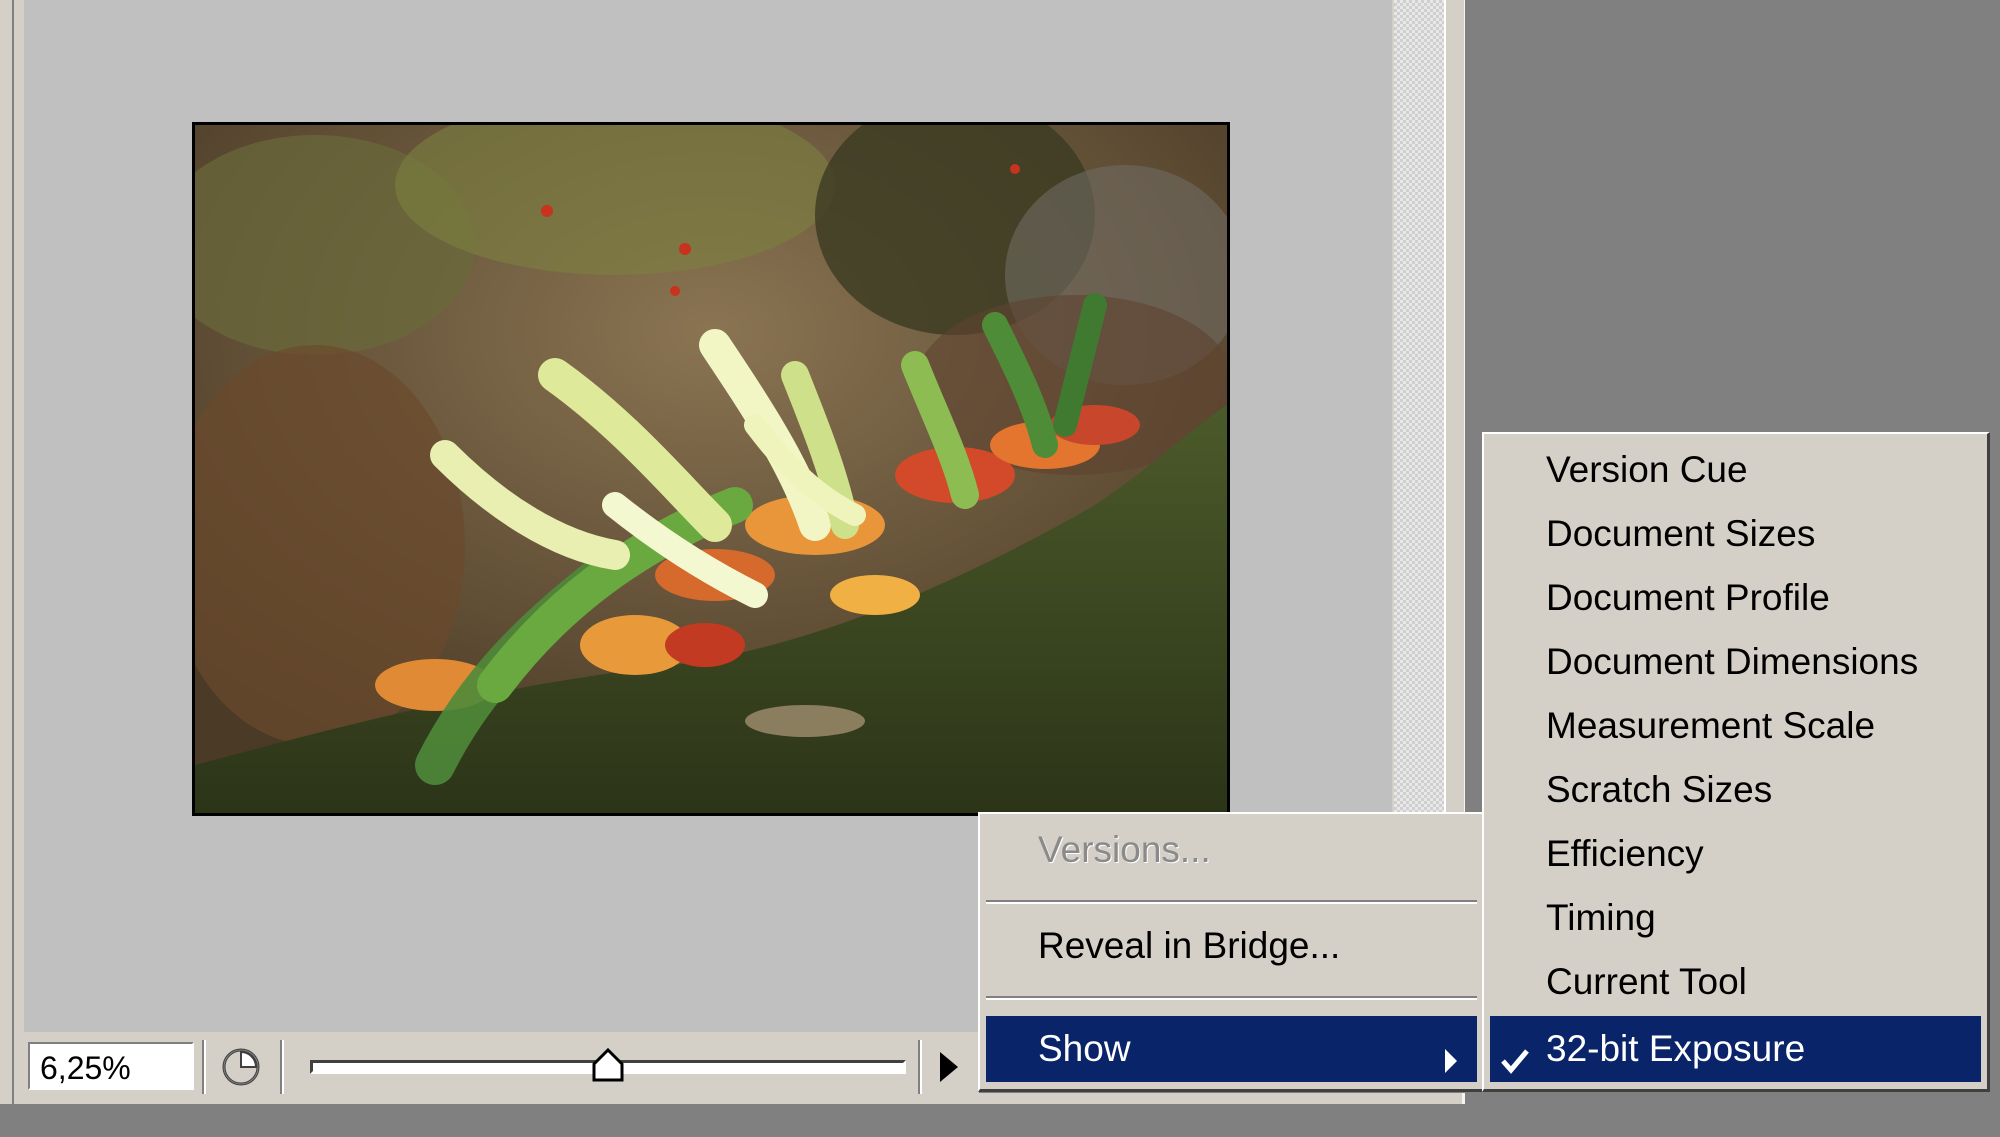 The height and width of the screenshot is (1137, 2000). I want to click on play-arrow-icon, so click(948, 1067).